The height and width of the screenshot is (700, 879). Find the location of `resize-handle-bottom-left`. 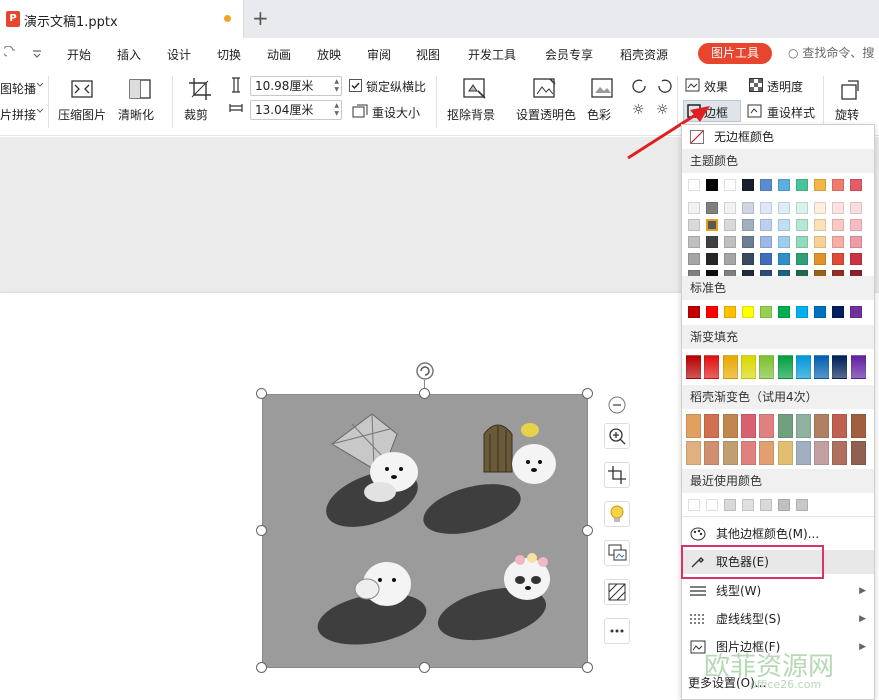

resize-handle-bottom-left is located at coordinates (261, 667).